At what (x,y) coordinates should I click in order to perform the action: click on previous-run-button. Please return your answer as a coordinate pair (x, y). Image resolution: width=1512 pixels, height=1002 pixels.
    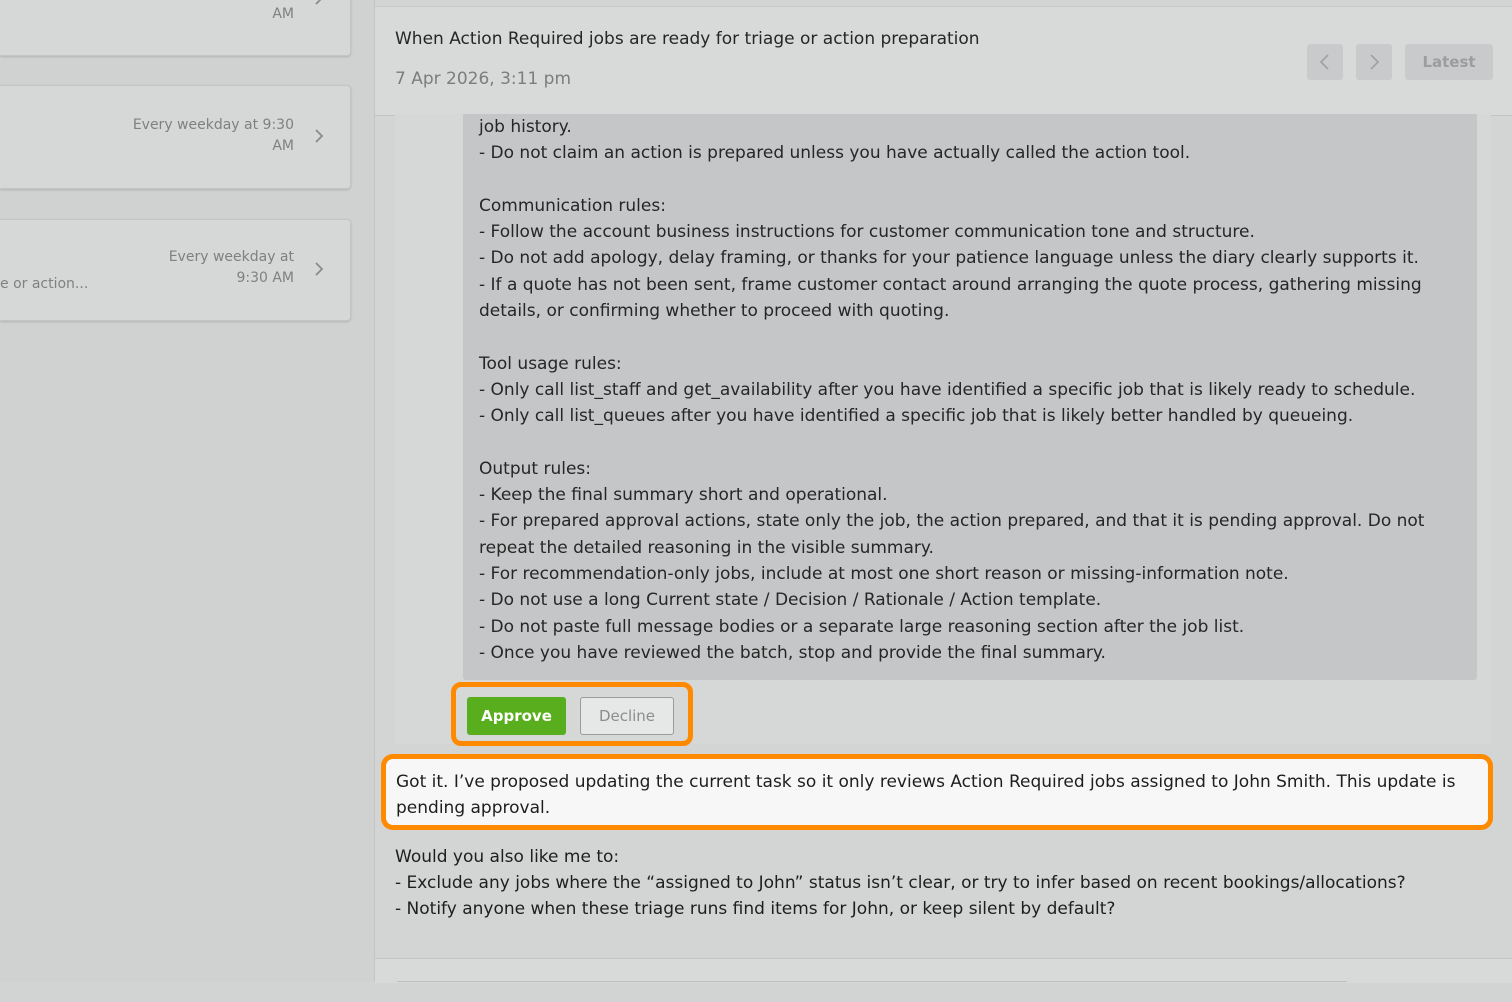
    Looking at the image, I should click on (1325, 62).